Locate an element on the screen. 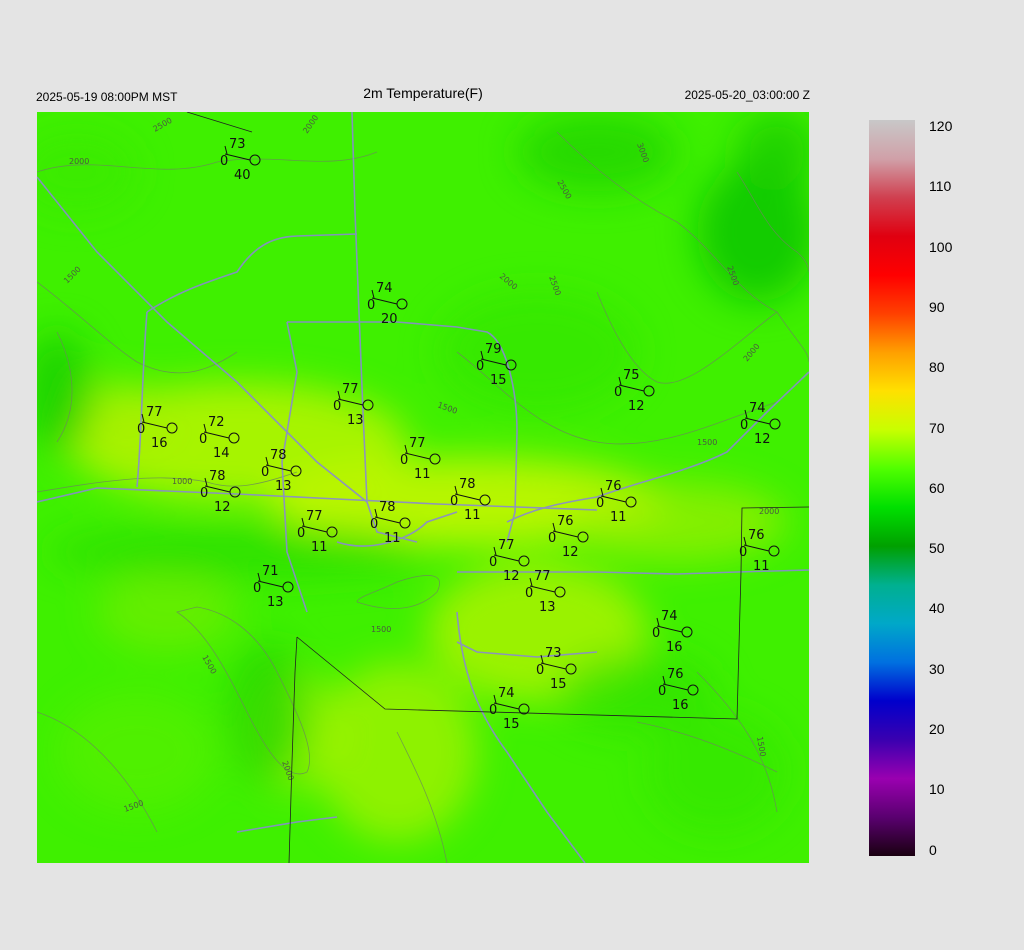 This screenshot has height=950, width=1024. station-temperature: 79 is located at coordinates (493, 349).